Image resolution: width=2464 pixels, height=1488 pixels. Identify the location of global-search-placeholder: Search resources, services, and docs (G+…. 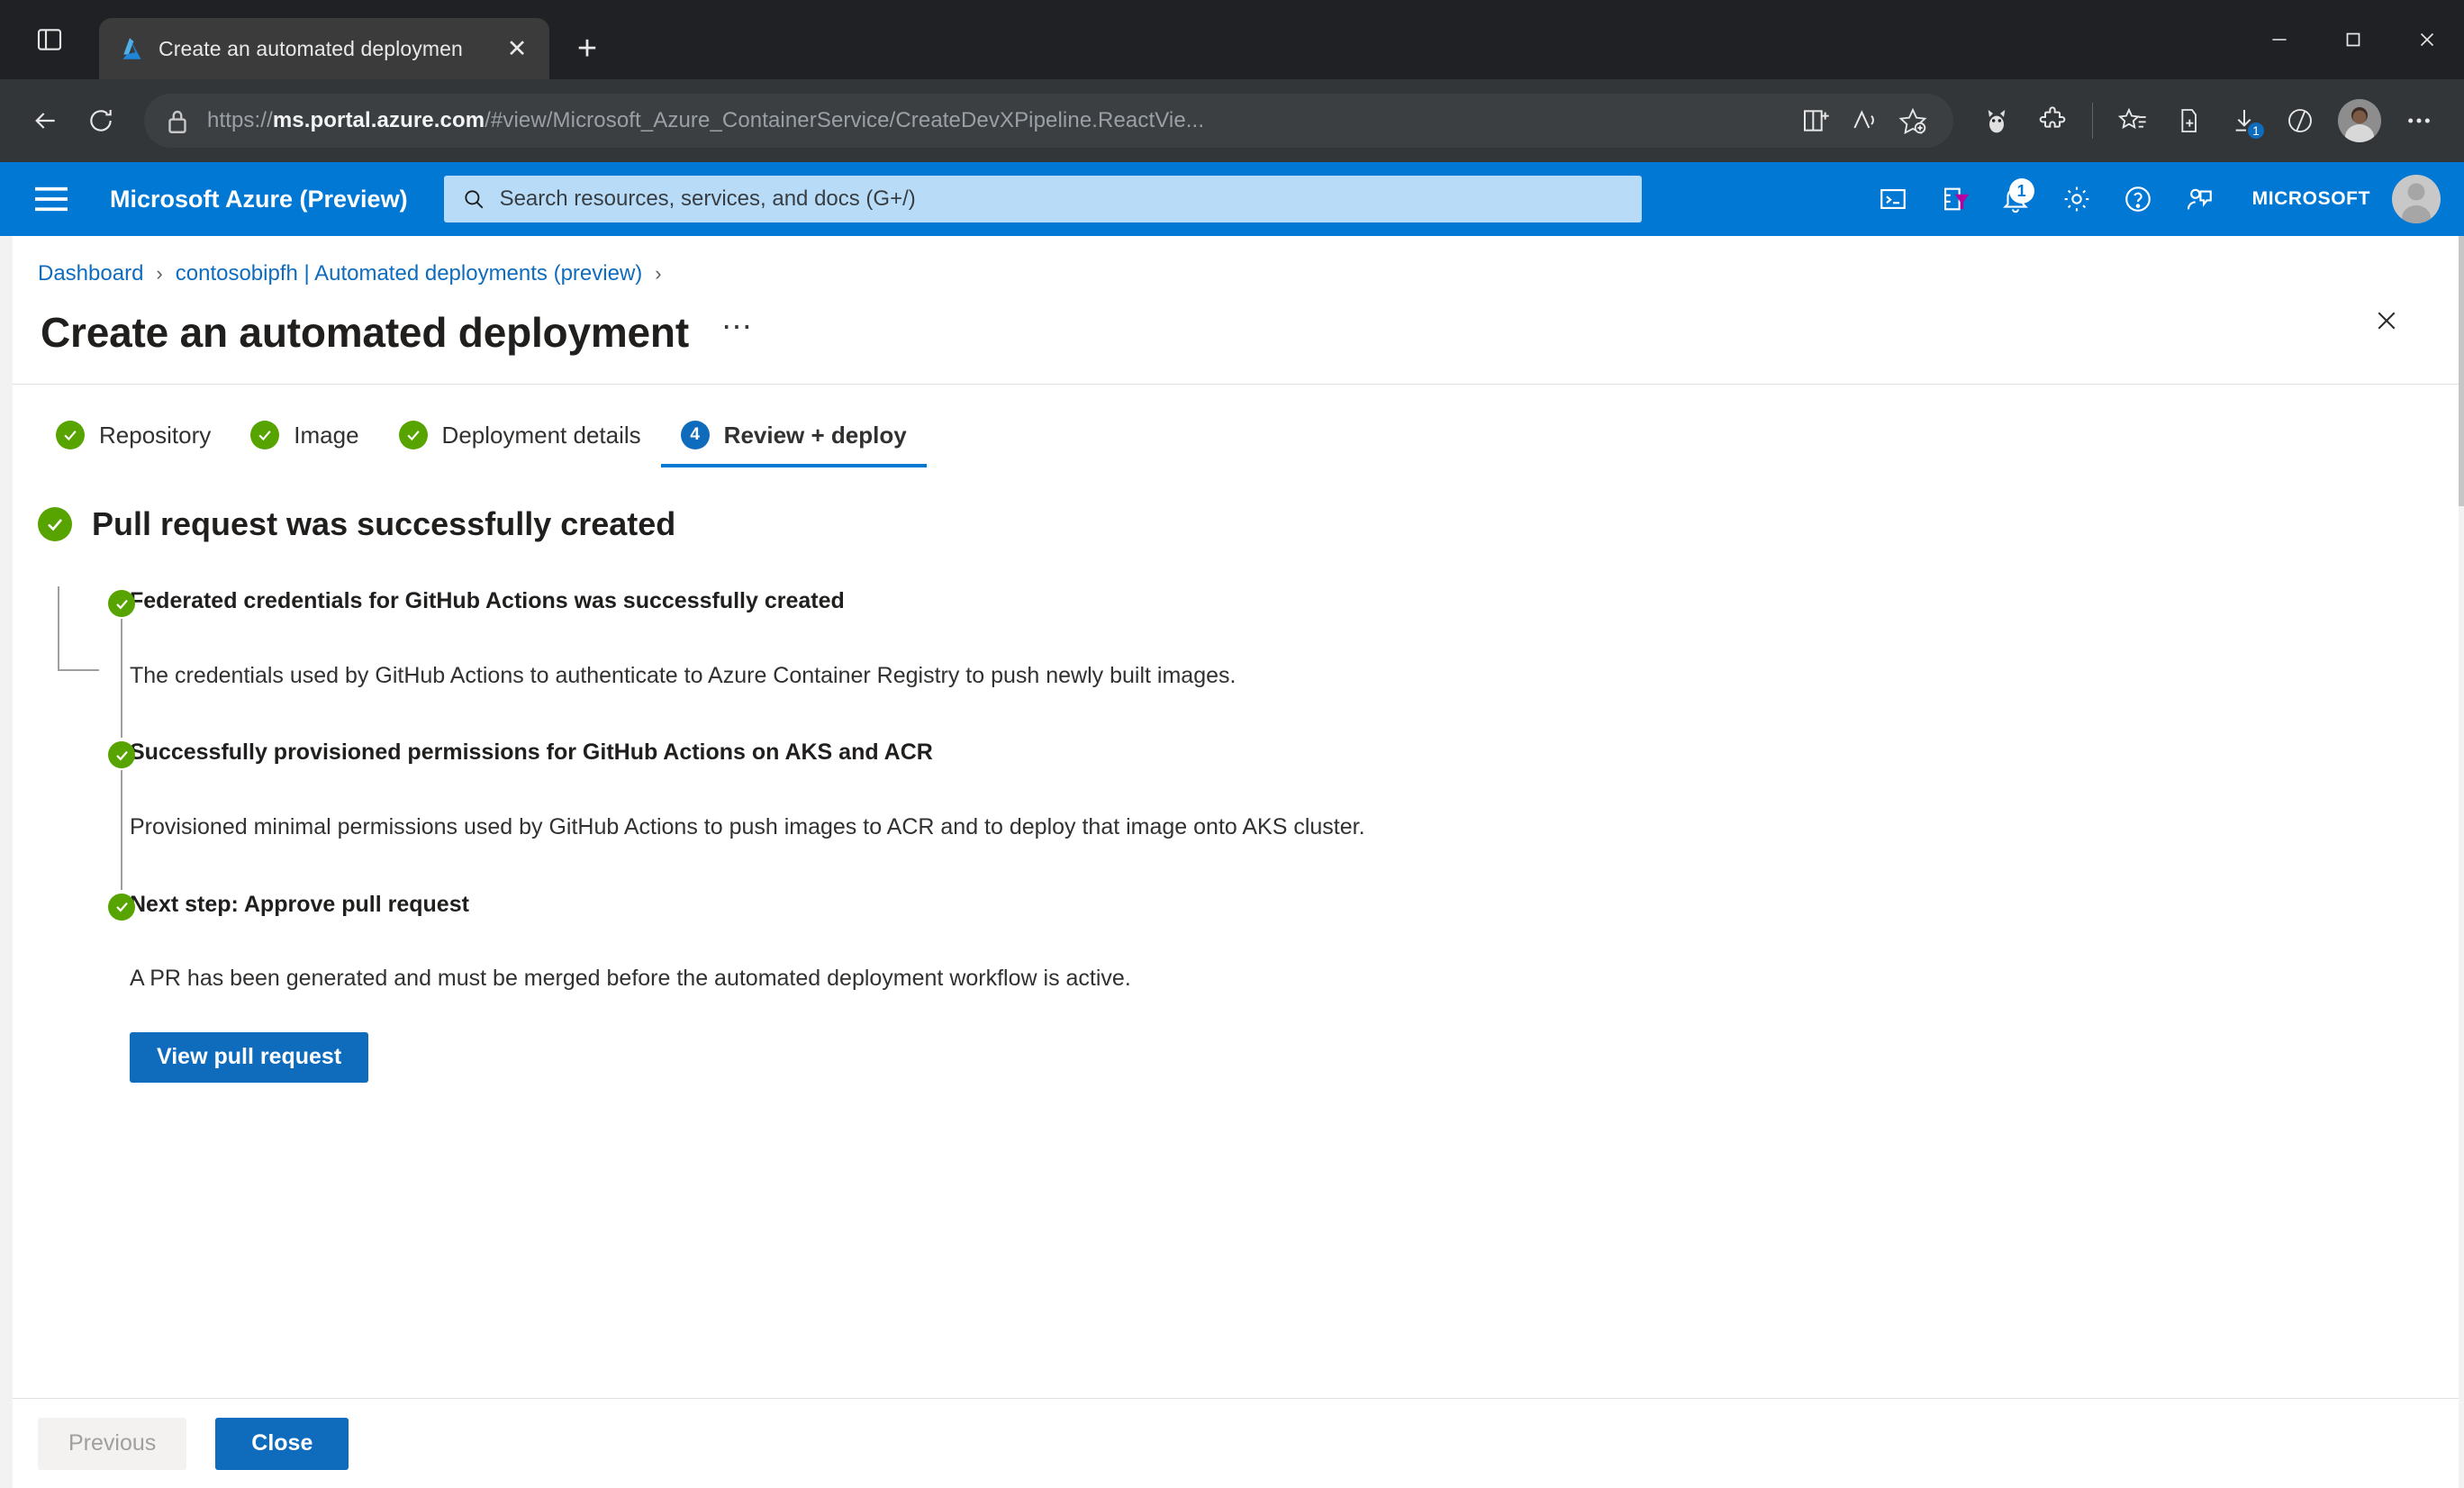
(707, 198).